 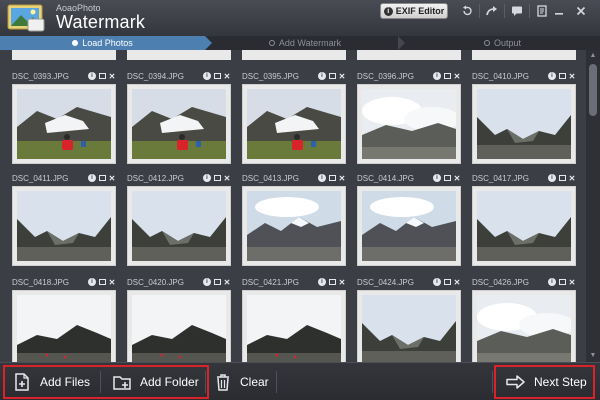 What do you see at coordinates (559, 11) in the screenshot?
I see `minimize-icon` at bounding box center [559, 11].